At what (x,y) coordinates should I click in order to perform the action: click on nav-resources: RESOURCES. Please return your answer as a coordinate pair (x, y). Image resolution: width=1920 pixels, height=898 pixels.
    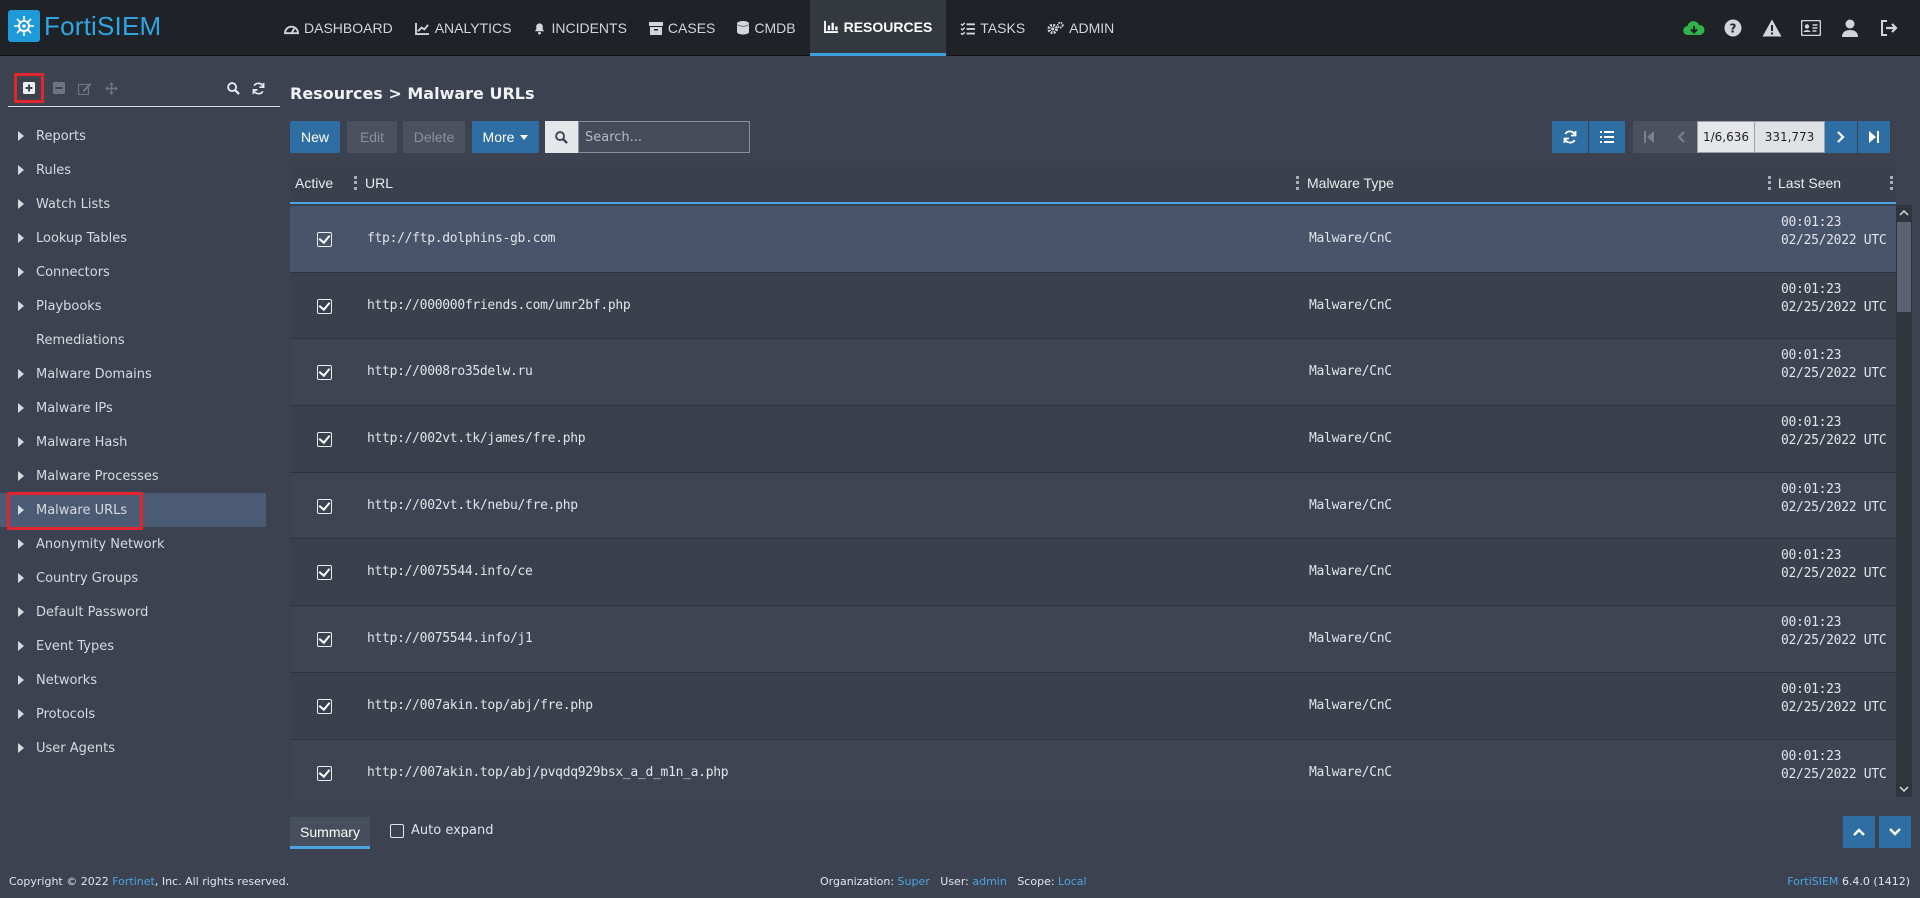
    Looking at the image, I should click on (878, 28).